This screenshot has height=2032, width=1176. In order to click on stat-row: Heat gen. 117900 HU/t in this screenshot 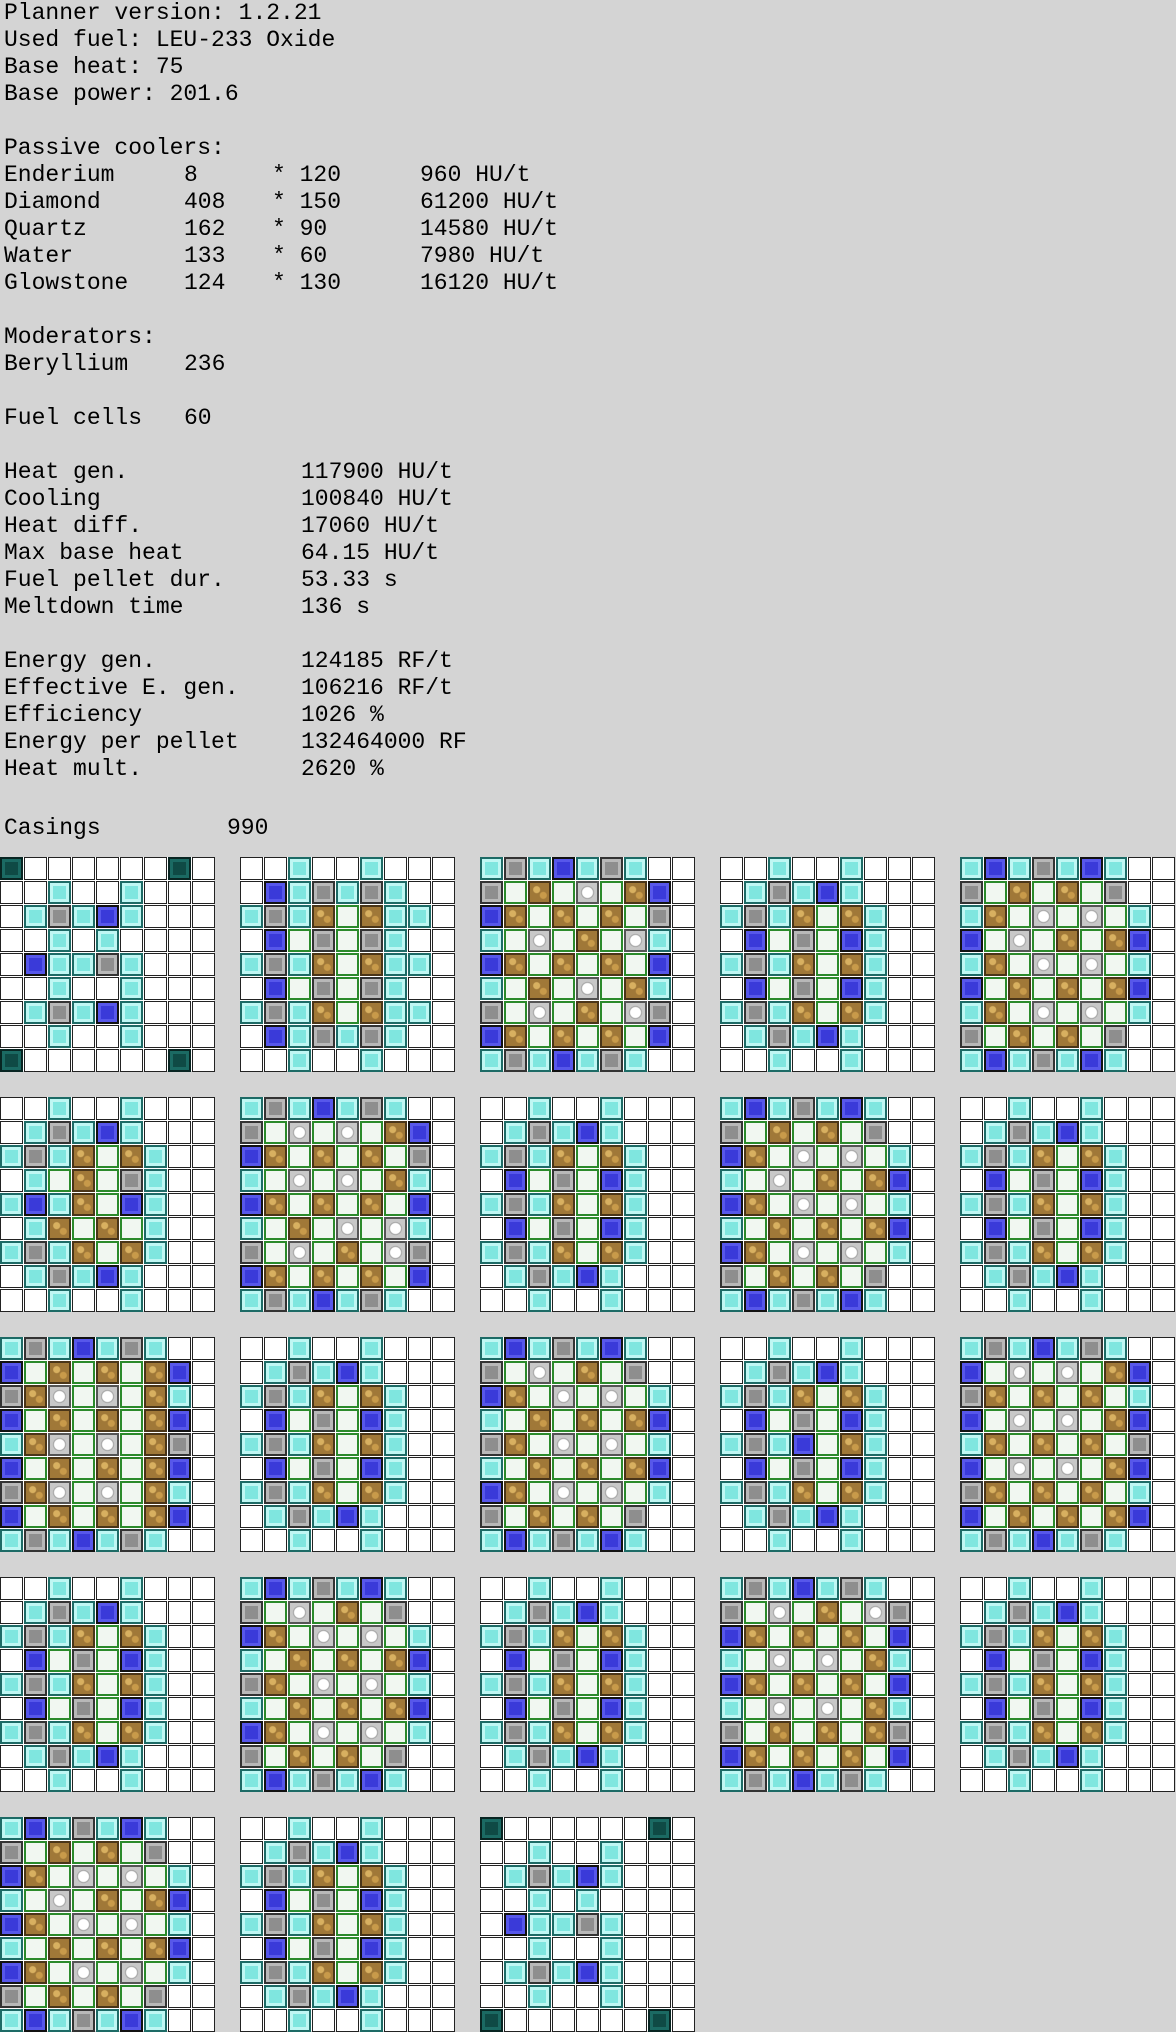, I will do `click(354, 472)`.